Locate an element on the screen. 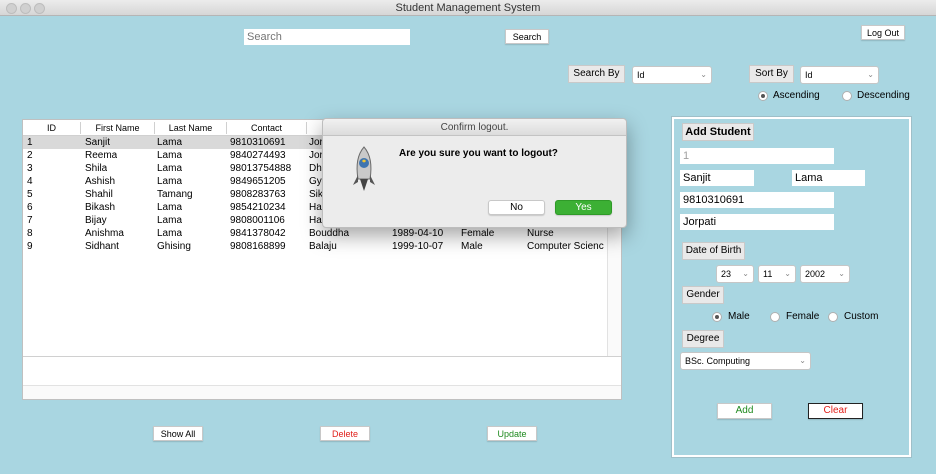  table-cell-contact: 9849651205 is located at coordinates (258, 181).